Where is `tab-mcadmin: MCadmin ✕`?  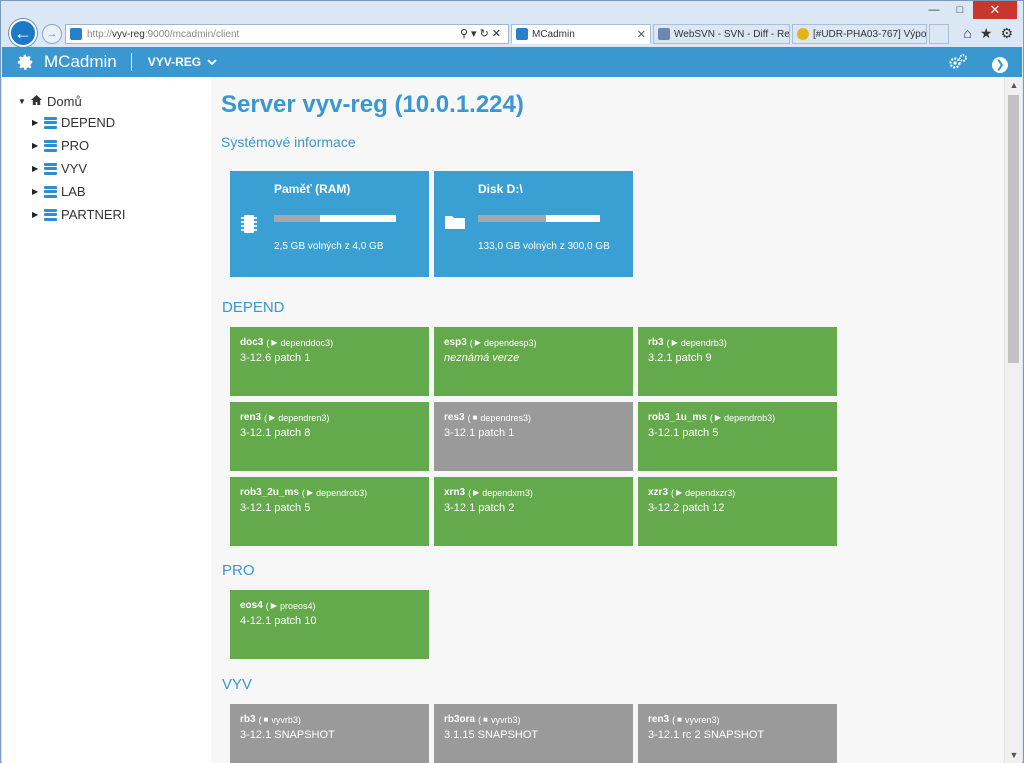 tab-mcadmin: MCadmin ✕ is located at coordinates (581, 34).